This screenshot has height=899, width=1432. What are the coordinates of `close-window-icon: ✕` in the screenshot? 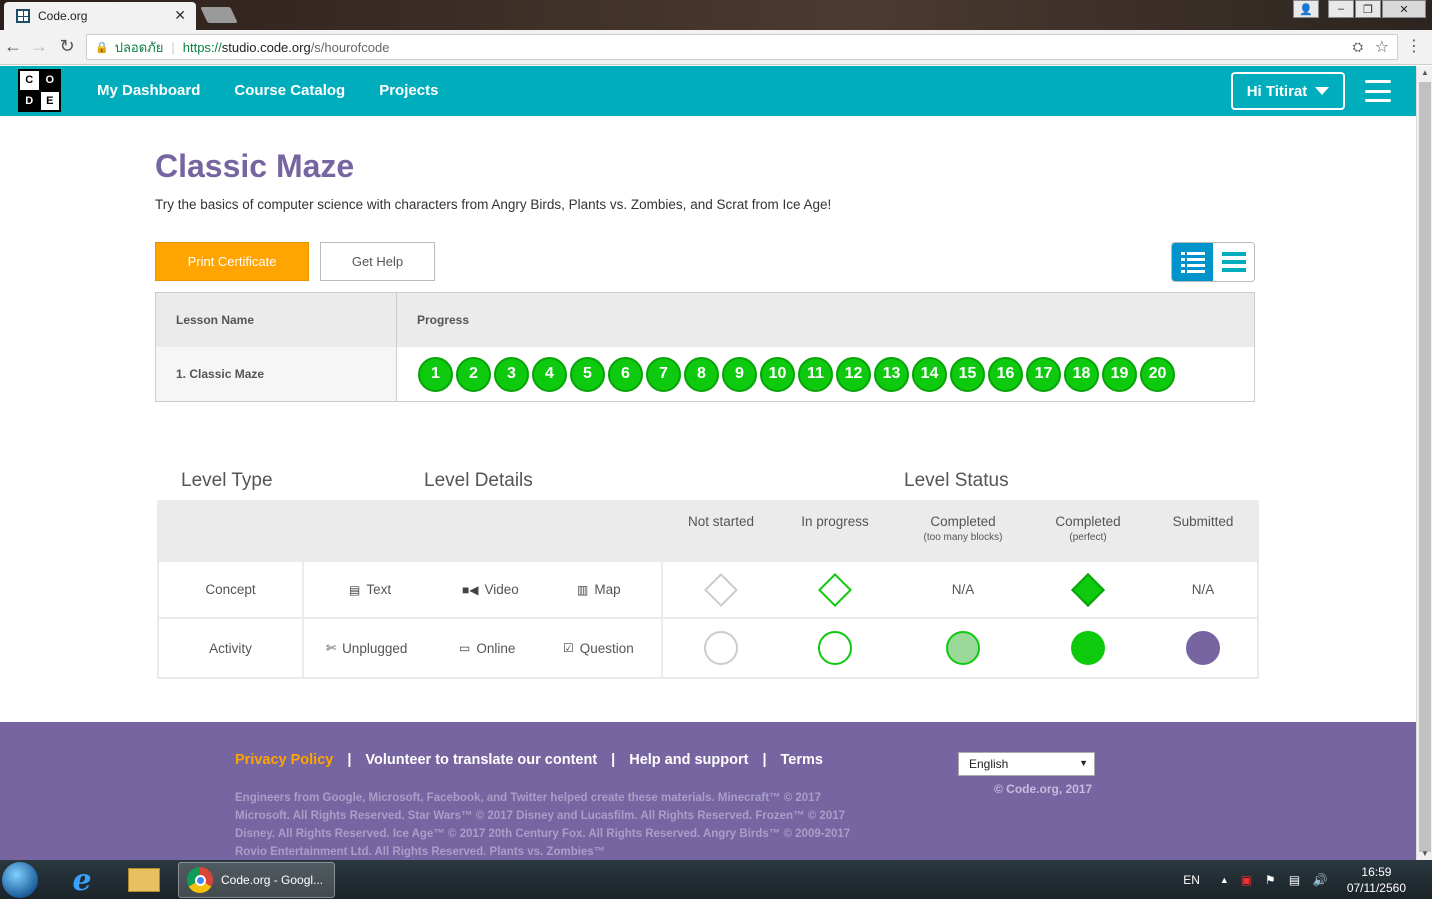 It's located at (1404, 9).